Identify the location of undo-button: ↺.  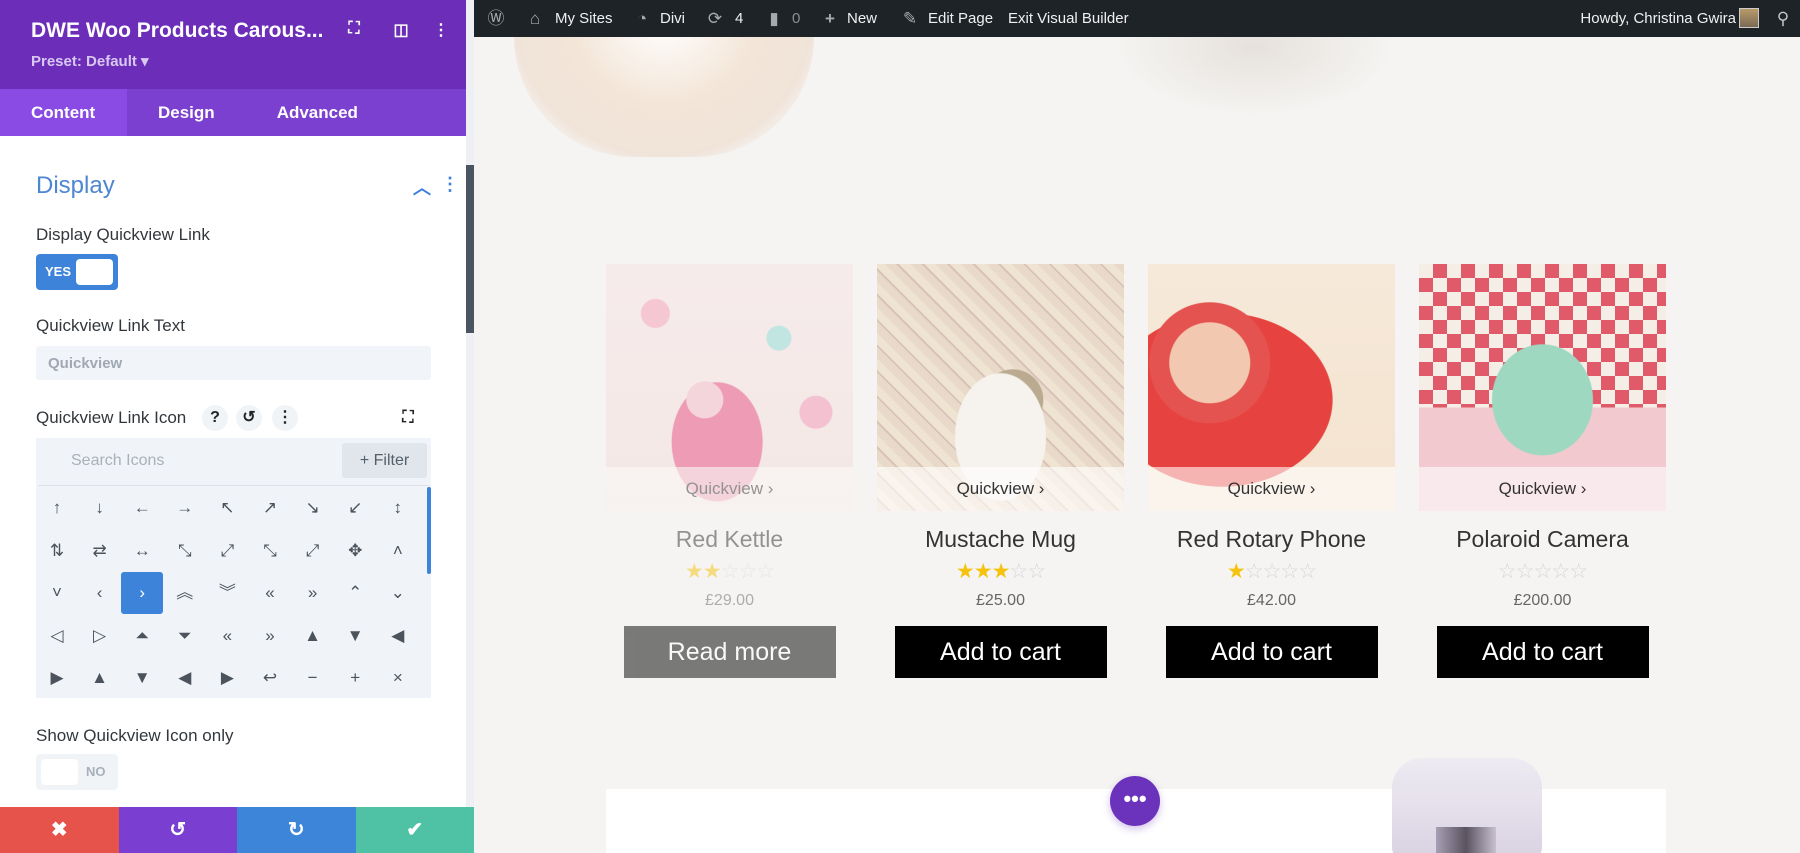
(177, 830).